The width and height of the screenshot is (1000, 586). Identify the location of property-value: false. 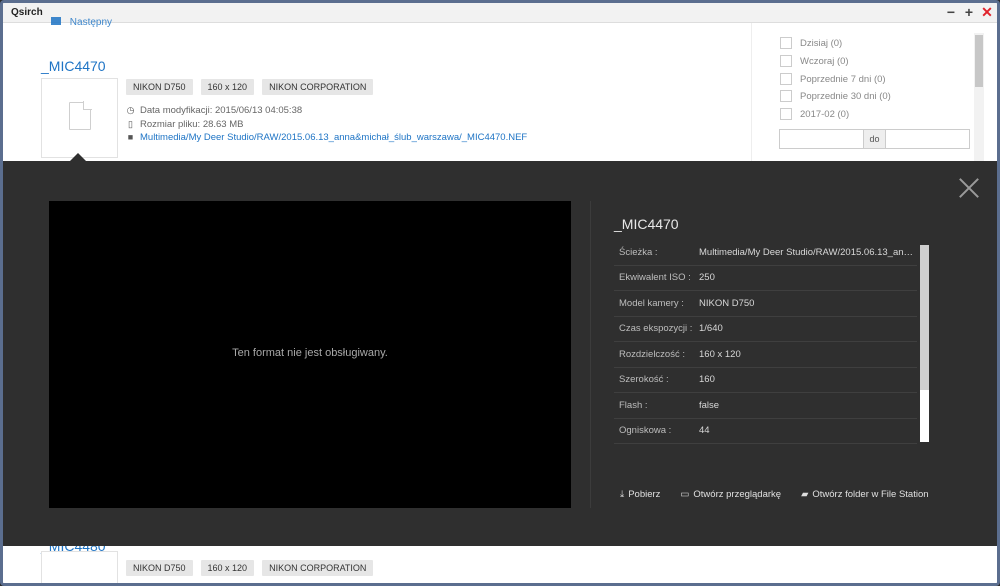
(709, 405).